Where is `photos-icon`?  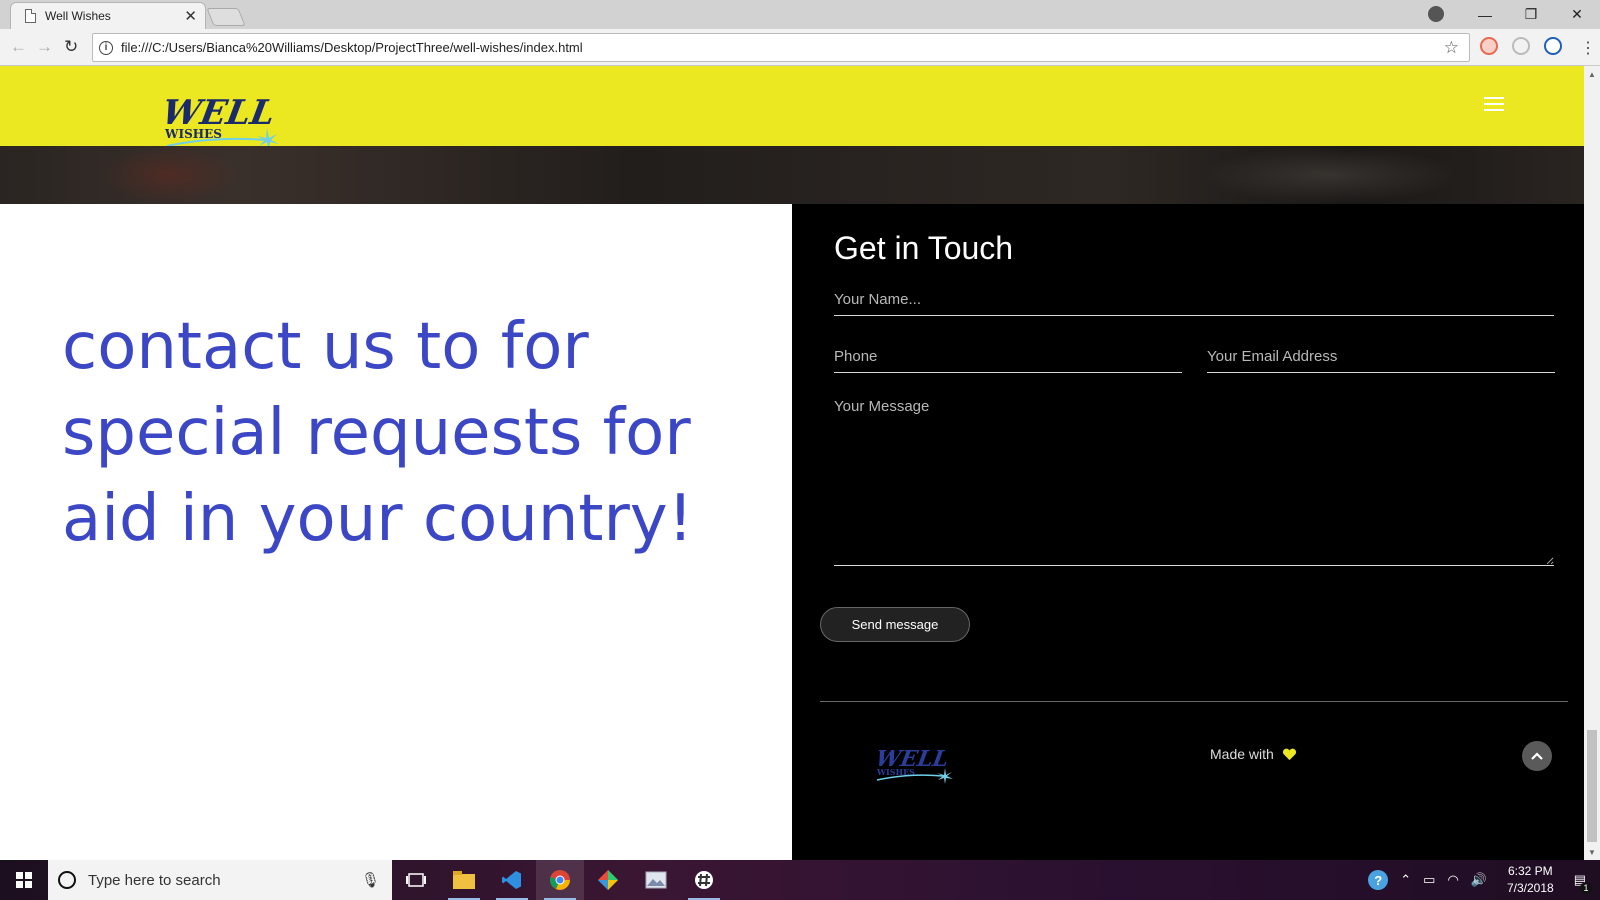
photos-icon is located at coordinates (656, 880).